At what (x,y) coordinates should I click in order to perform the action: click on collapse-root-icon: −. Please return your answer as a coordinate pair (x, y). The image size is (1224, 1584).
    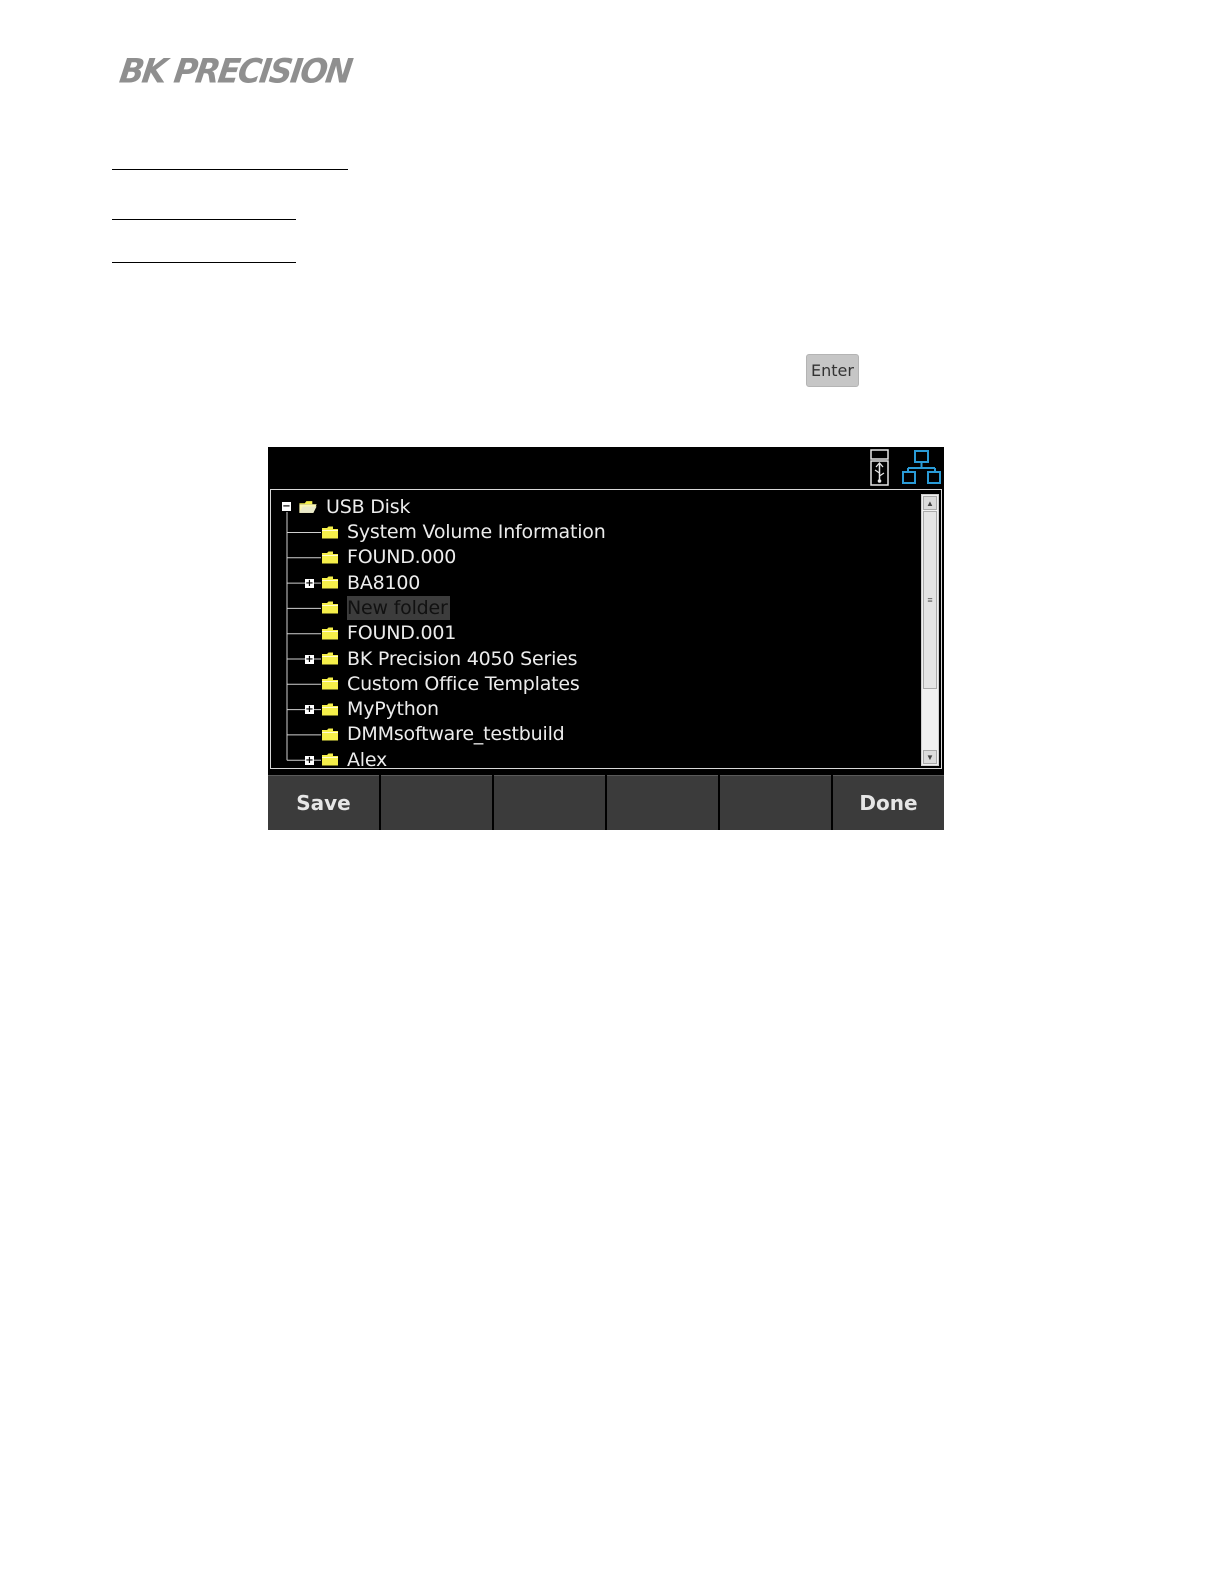
    Looking at the image, I should click on (286, 507).